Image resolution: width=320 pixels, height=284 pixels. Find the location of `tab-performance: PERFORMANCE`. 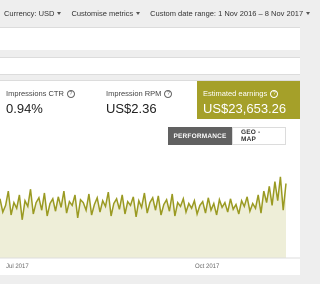

tab-performance: PERFORMANCE is located at coordinates (200, 136).